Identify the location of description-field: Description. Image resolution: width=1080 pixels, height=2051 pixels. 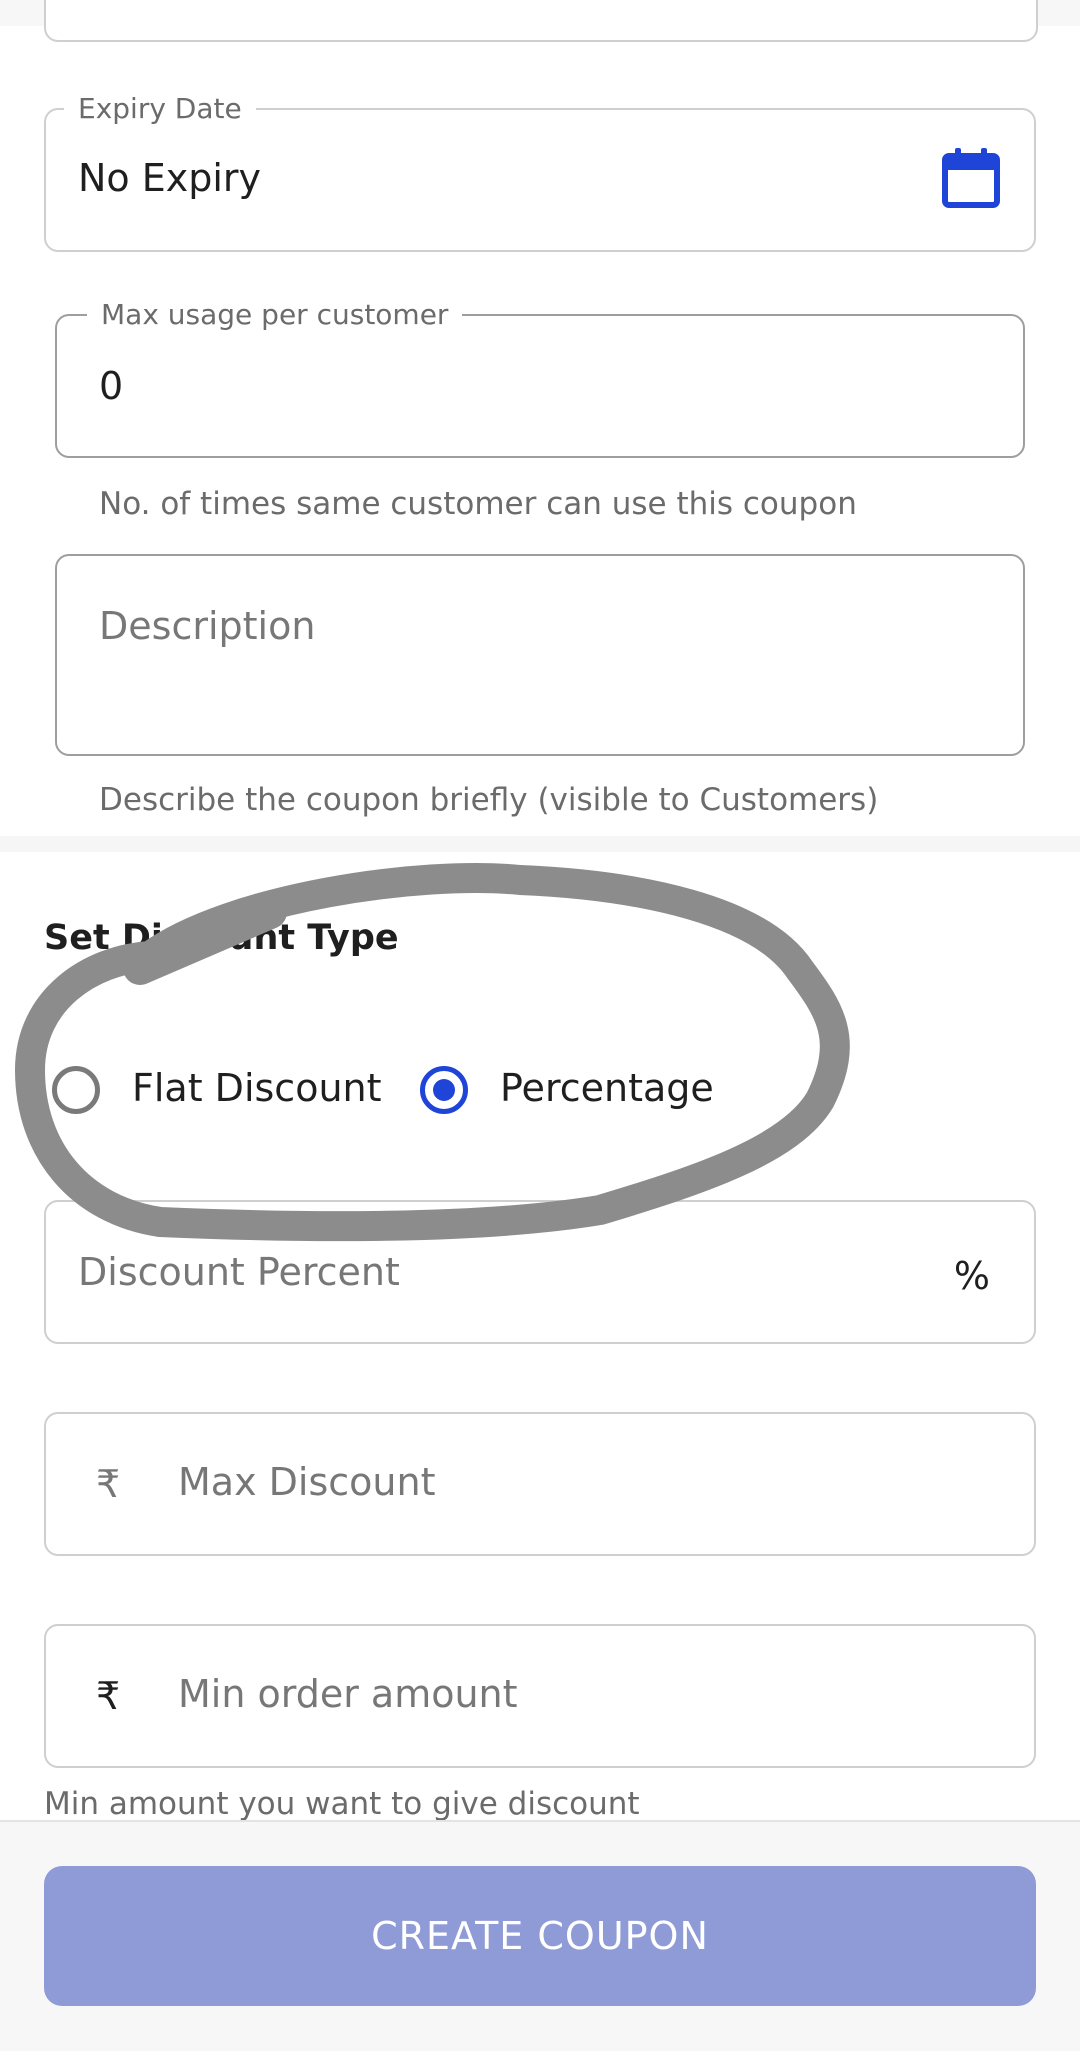
(540, 655).